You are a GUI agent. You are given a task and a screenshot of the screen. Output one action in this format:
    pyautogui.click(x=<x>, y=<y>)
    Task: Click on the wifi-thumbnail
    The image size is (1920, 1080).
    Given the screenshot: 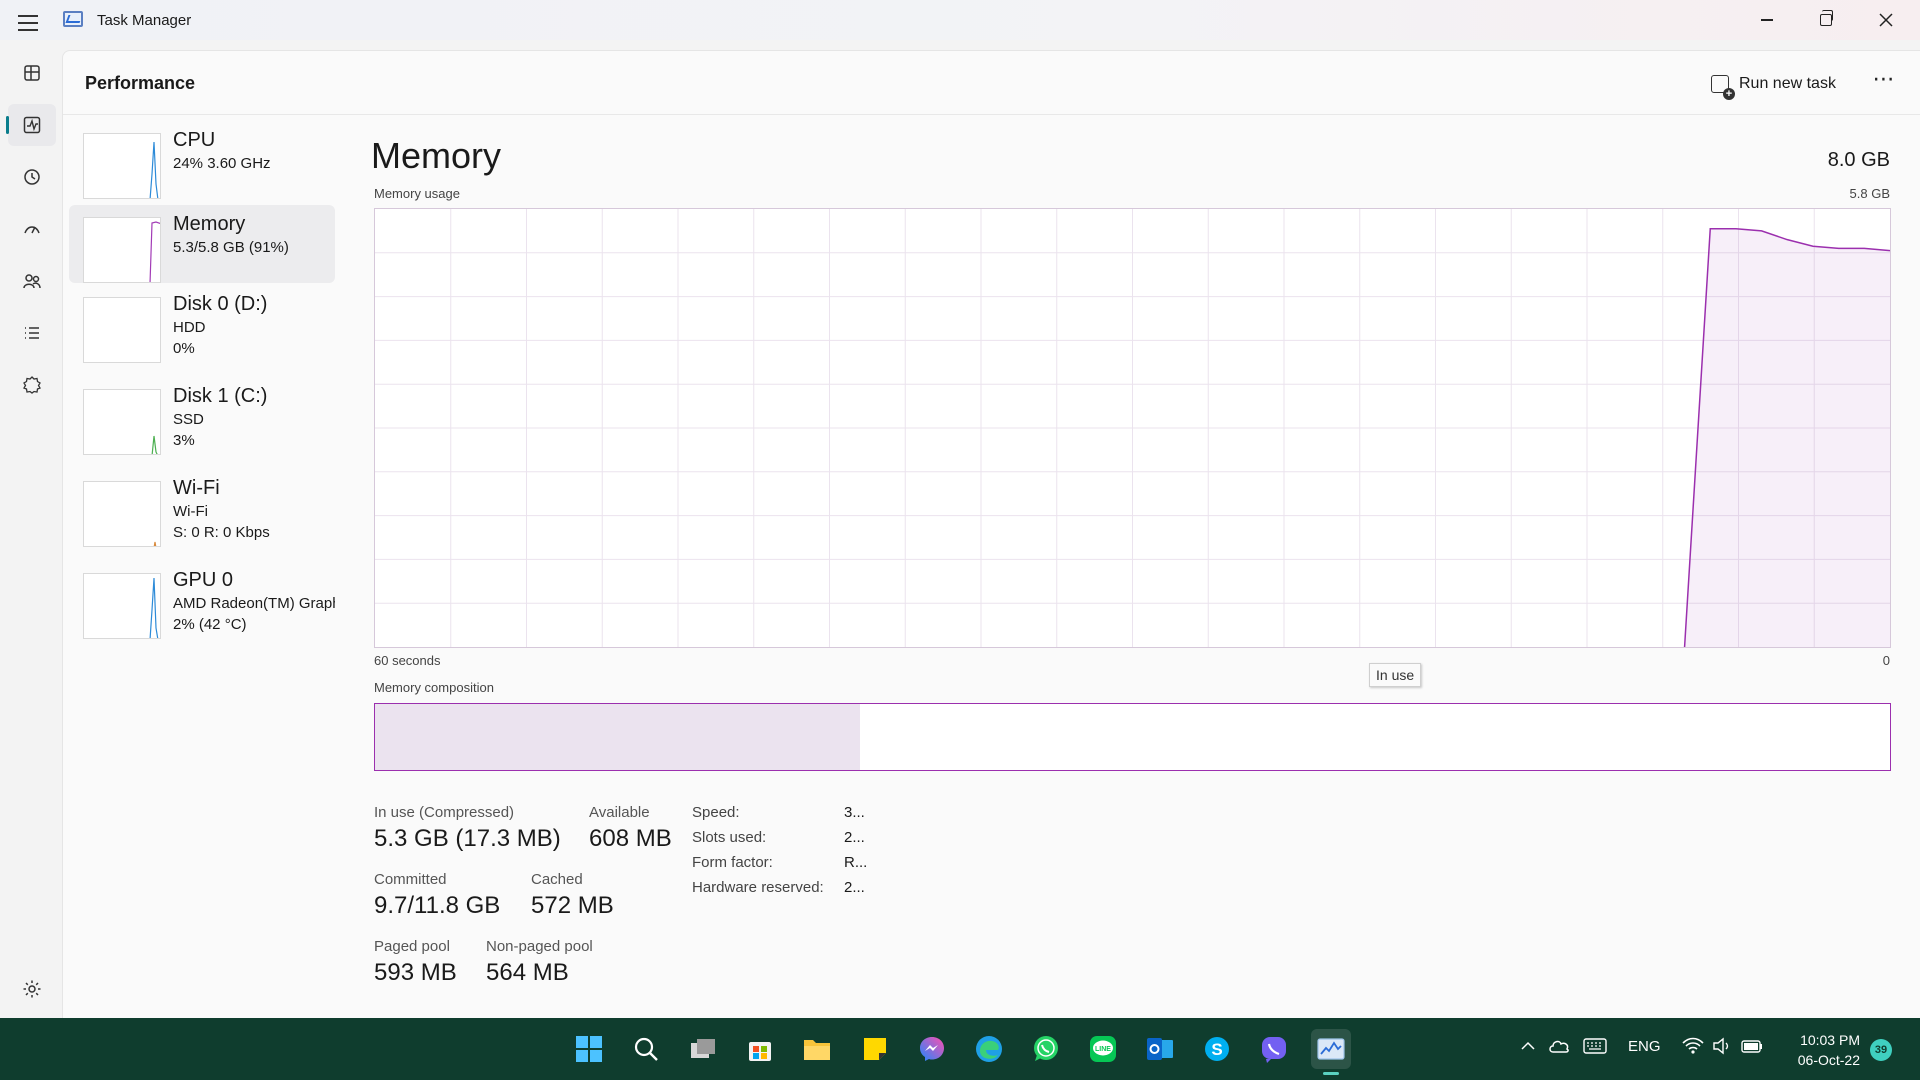 What is the action you would take?
    pyautogui.click(x=122, y=514)
    